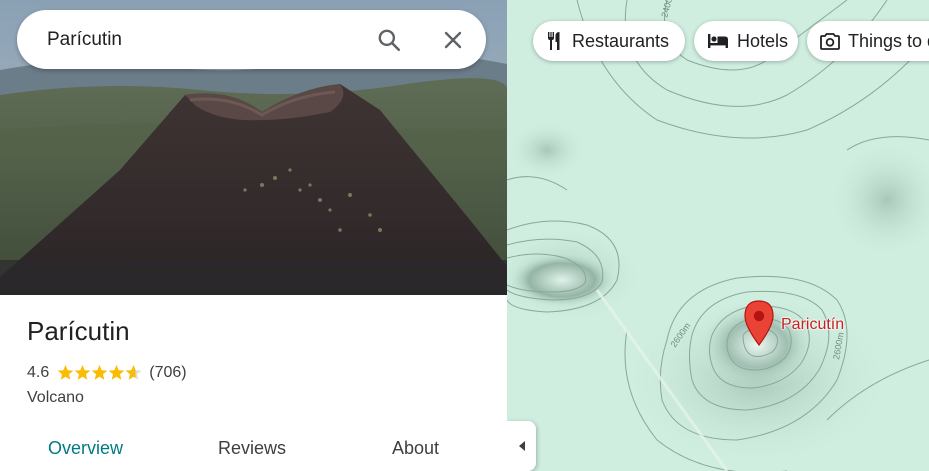 This screenshot has height=471, width=929. I want to click on tab-reviews: Reviews, so click(252, 448).